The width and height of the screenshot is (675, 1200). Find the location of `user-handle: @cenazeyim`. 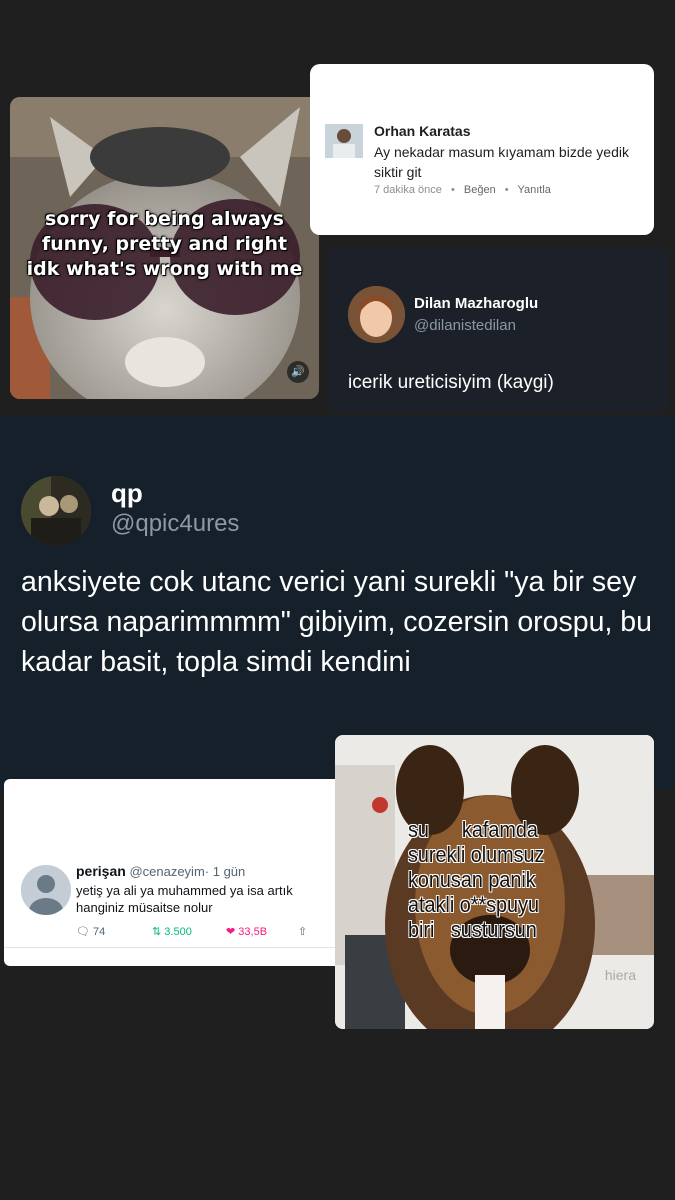

user-handle: @cenazeyim is located at coordinates (166, 871).